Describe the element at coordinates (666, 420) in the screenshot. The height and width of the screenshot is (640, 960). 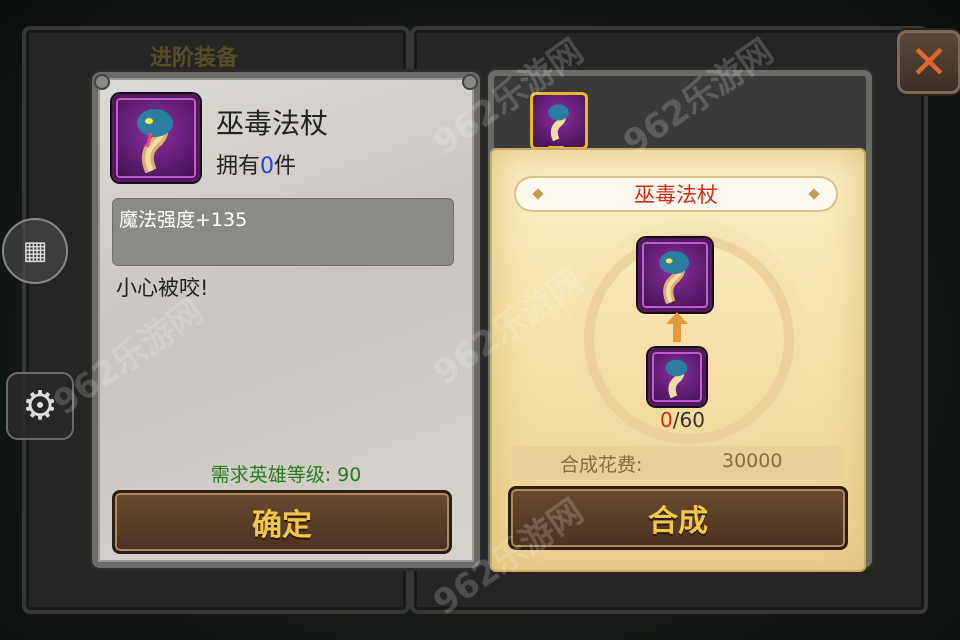
I see `fragment-current: 0` at that location.